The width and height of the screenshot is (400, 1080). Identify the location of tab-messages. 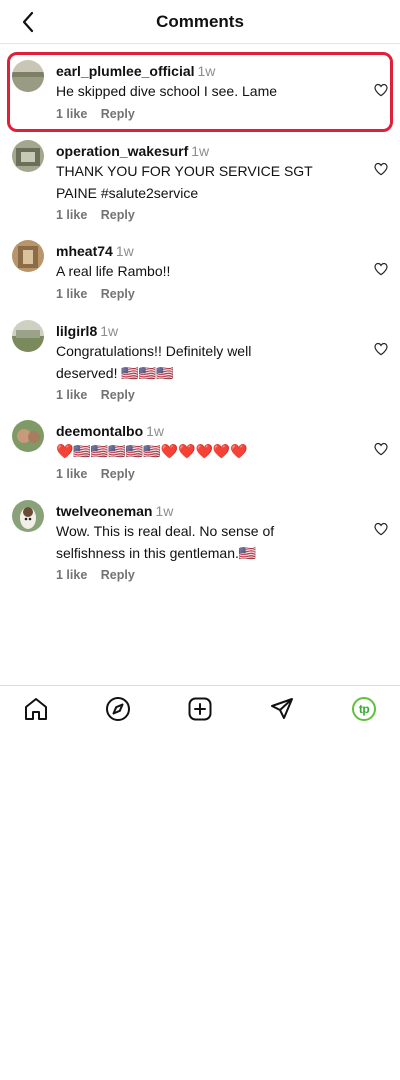
(282, 709).